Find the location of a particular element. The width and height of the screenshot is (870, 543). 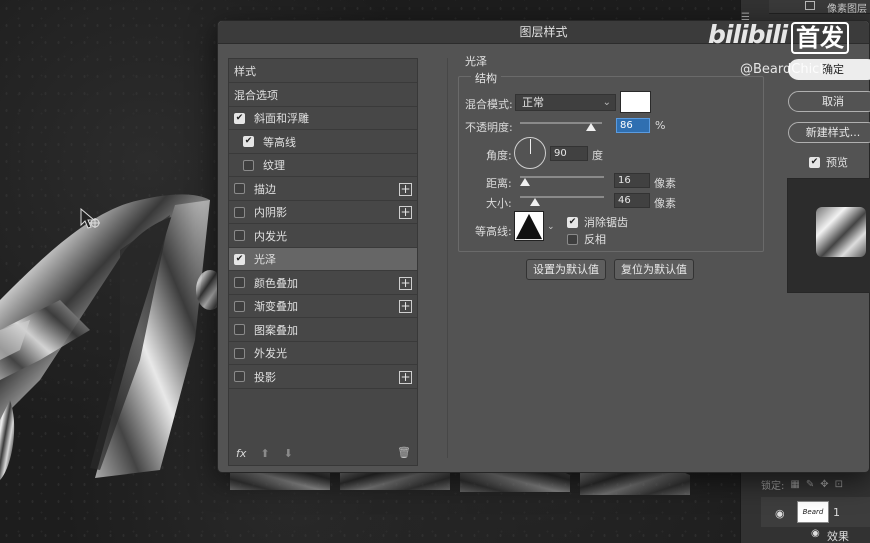

preview-row: ✔ 预览 is located at coordinates (828, 162).